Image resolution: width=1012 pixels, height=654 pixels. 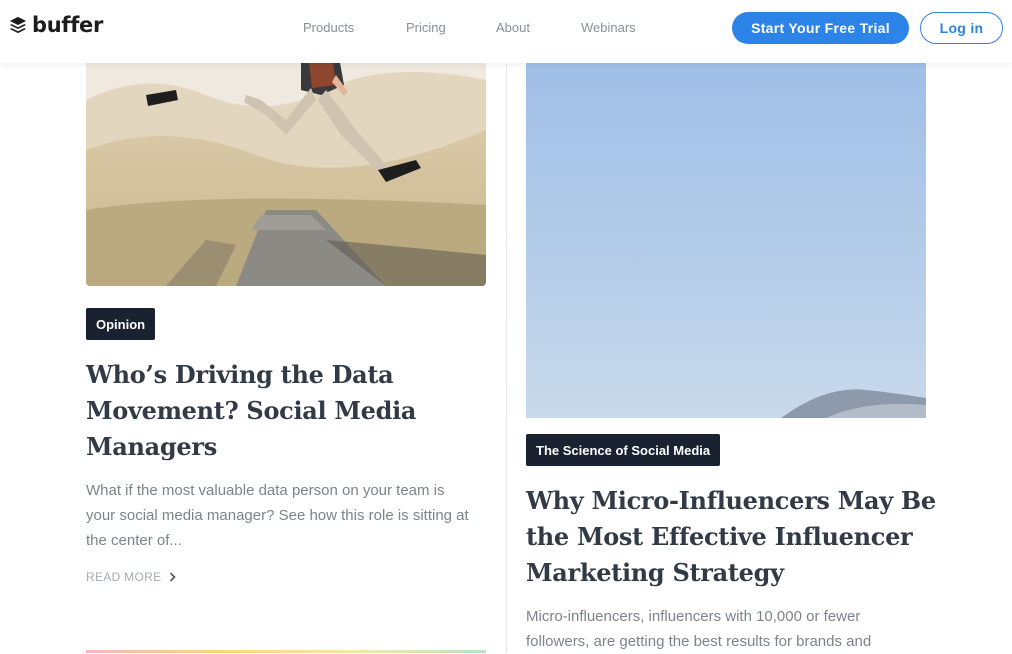 I want to click on category-tag-opinion: Opinion, so click(x=121, y=324).